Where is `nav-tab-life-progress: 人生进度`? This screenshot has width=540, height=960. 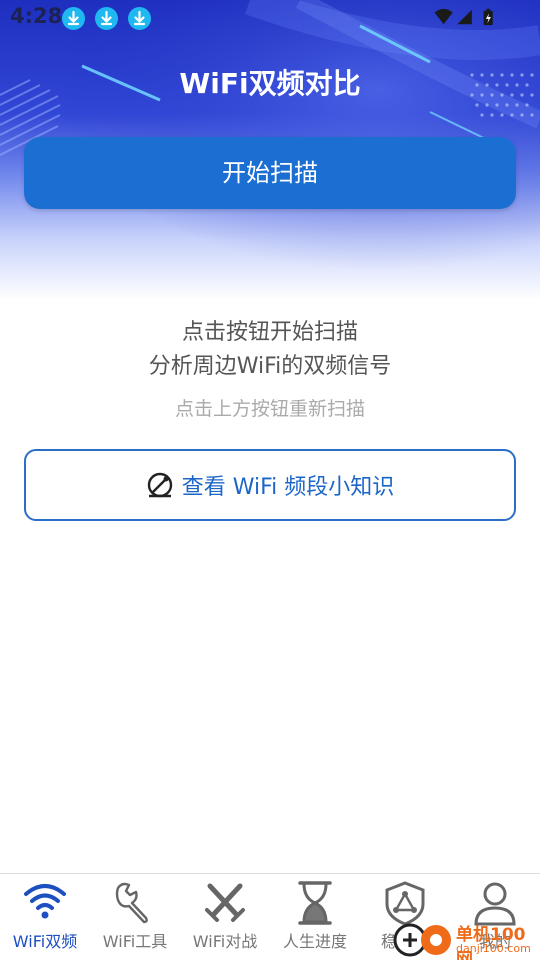 nav-tab-life-progress: 人生进度 is located at coordinates (315, 917).